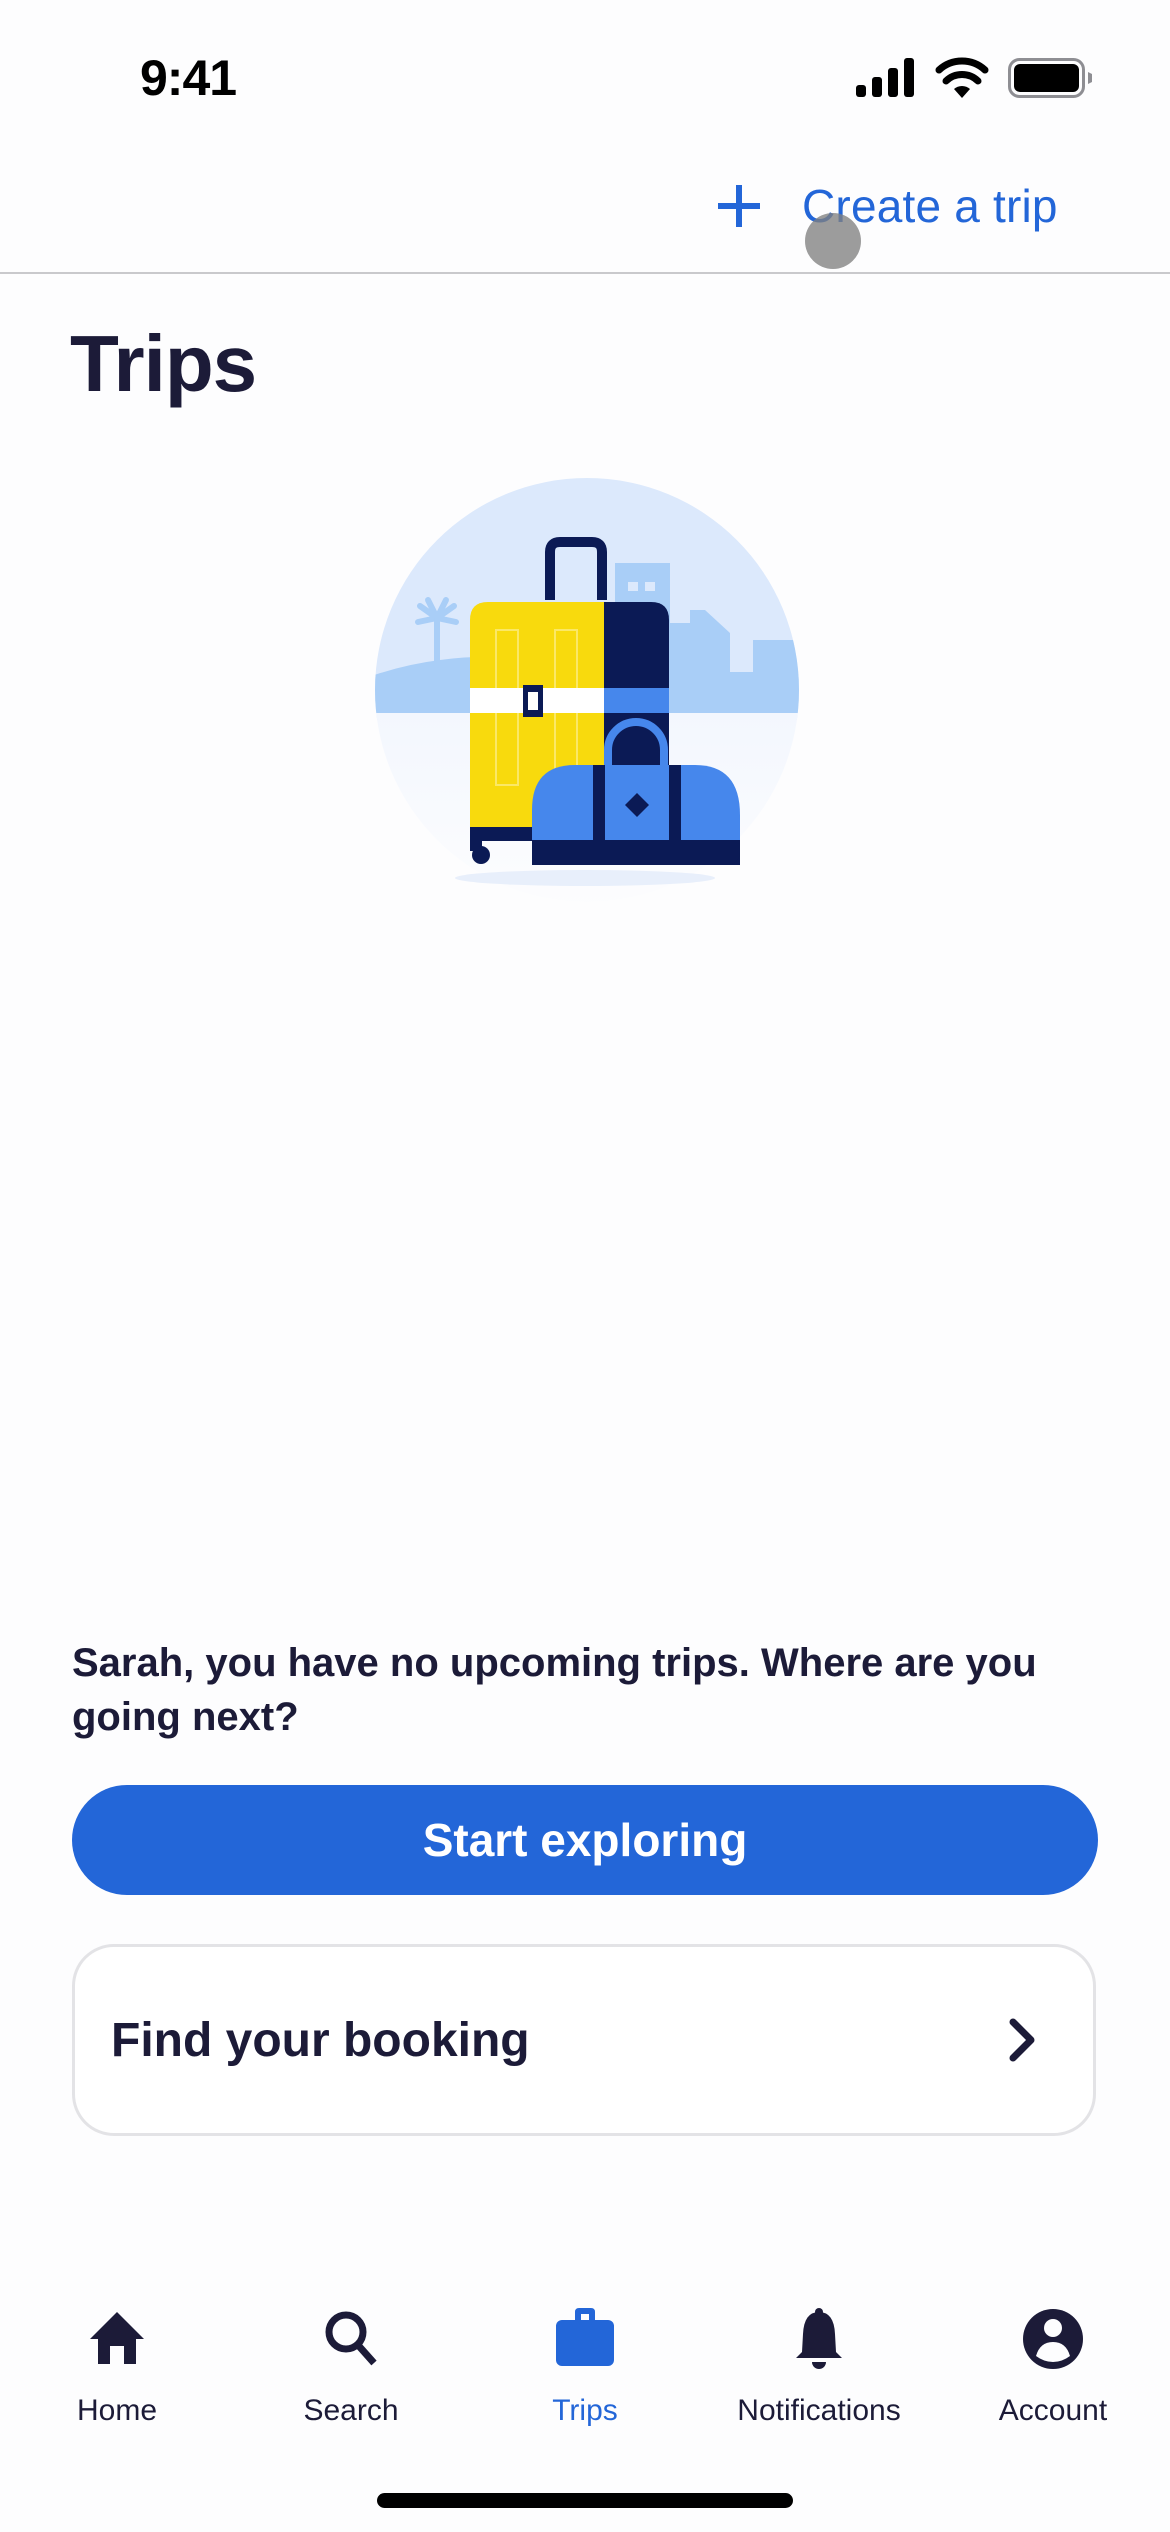 The height and width of the screenshot is (2532, 1170). Describe the element at coordinates (585, 2500) in the screenshot. I see `home-indicator` at that location.